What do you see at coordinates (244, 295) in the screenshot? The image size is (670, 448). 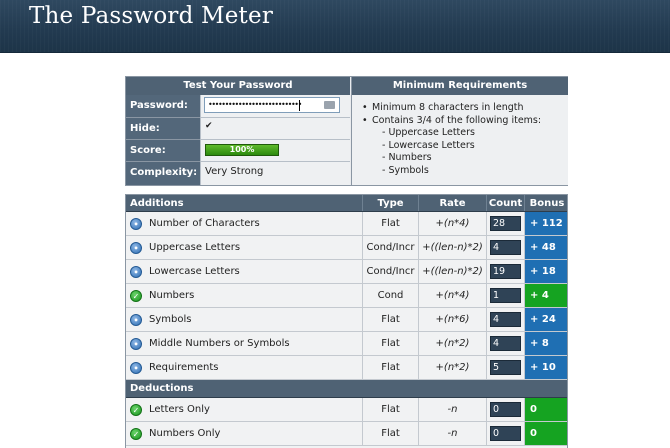 I see `criterion-cell: ✓ Numbers` at bounding box center [244, 295].